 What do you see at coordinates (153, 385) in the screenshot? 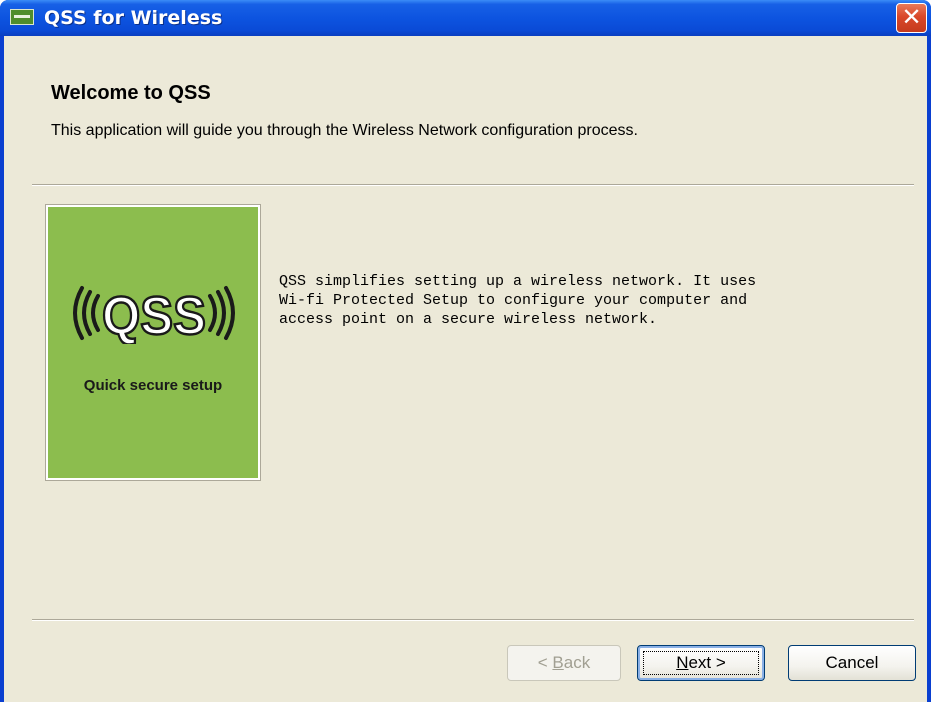
I see `logo-caption: Quick secure setup` at bounding box center [153, 385].